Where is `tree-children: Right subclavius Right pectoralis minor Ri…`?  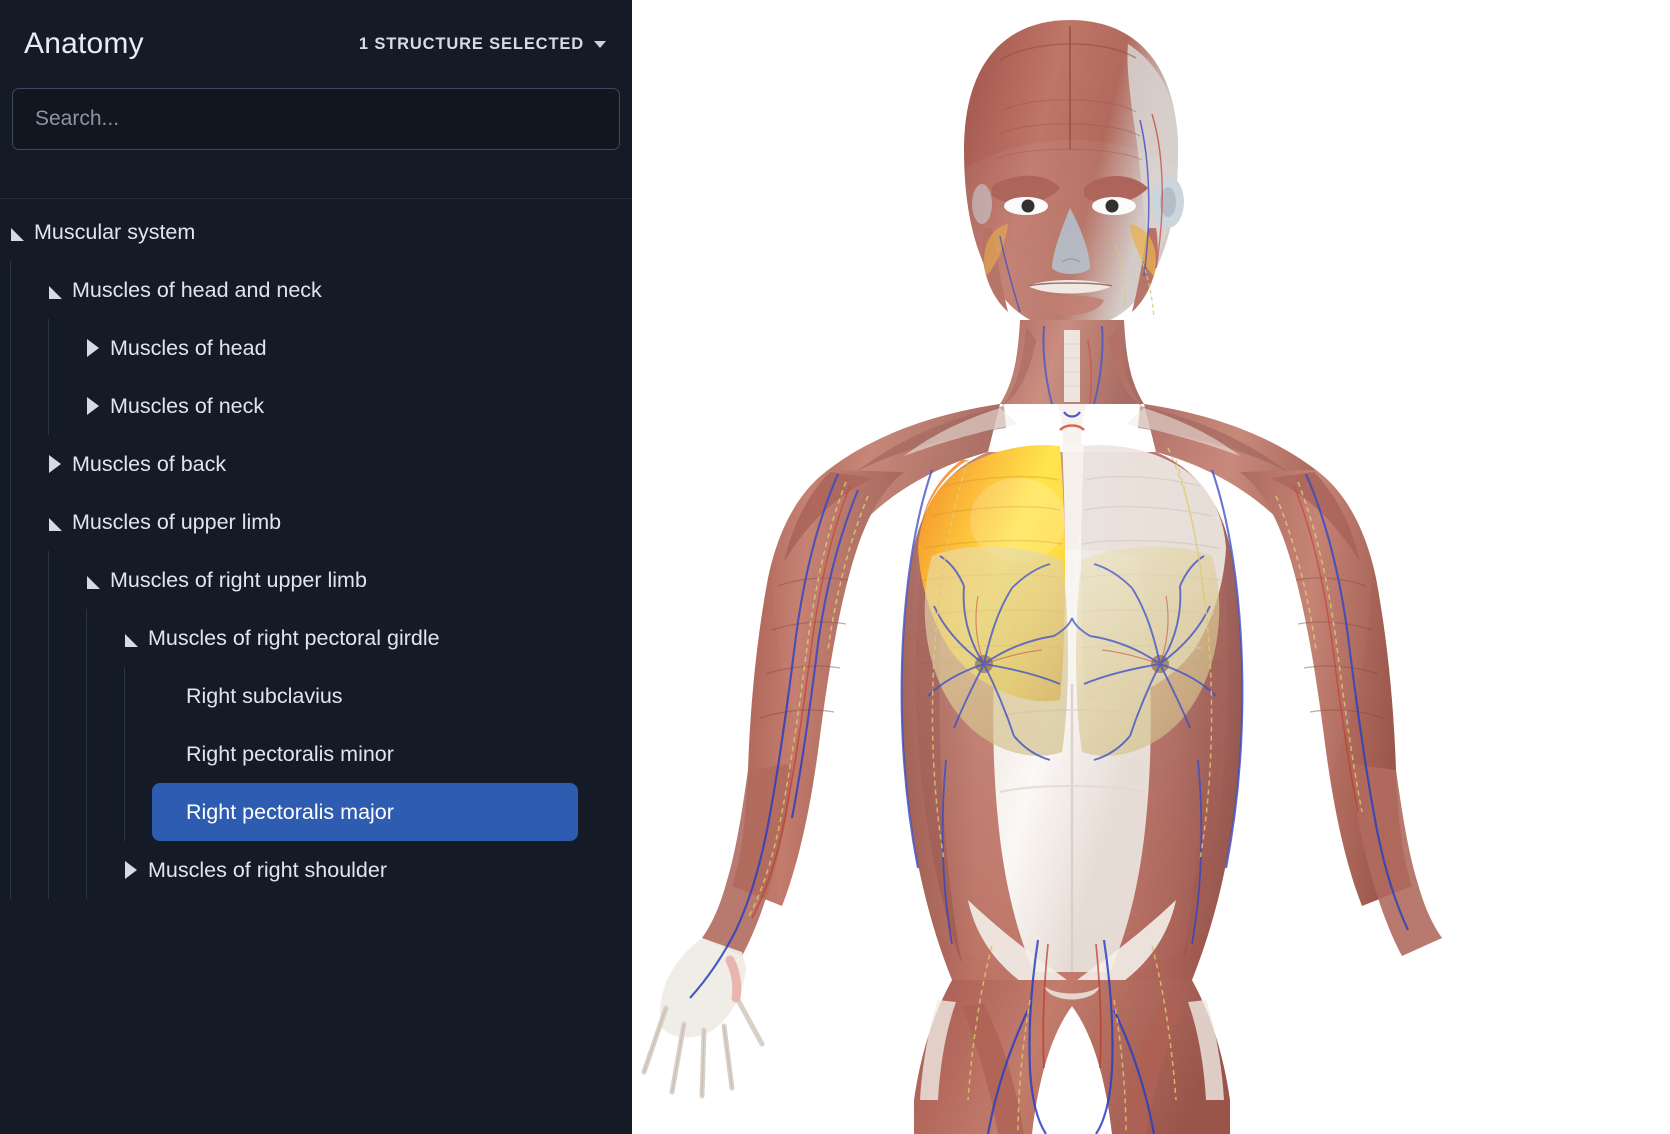 tree-children: Right subclavius Right pectoralis minor Ri… is located at coordinates (373, 754).